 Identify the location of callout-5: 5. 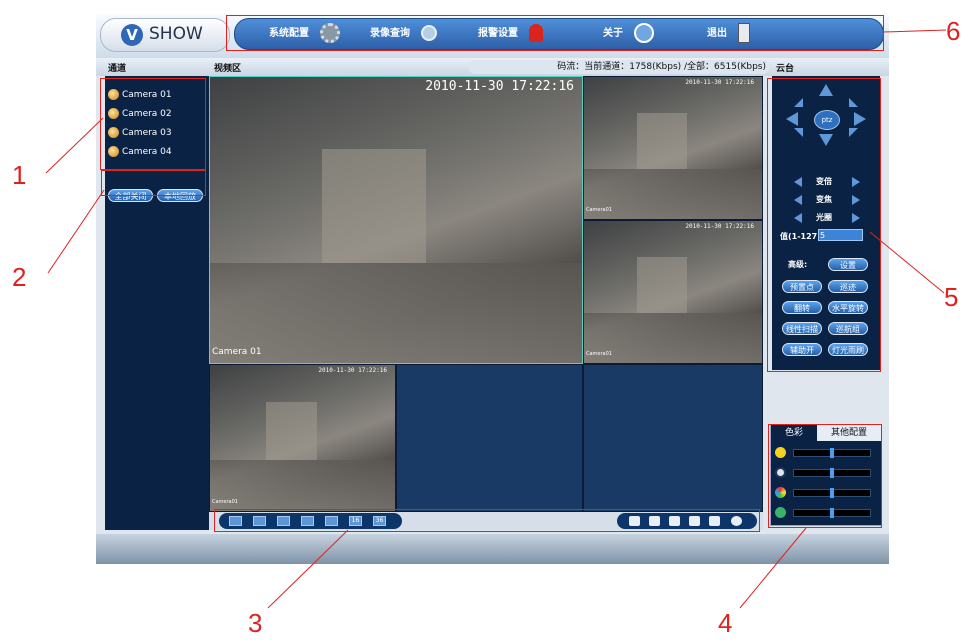
(951, 297).